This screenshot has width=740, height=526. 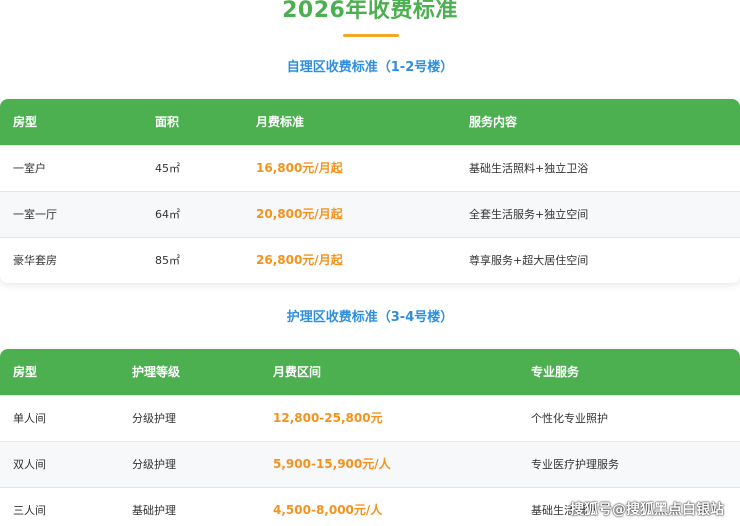 I want to click on table-header: 房型 护理等级 月费区间 专业服务, so click(x=370, y=372).